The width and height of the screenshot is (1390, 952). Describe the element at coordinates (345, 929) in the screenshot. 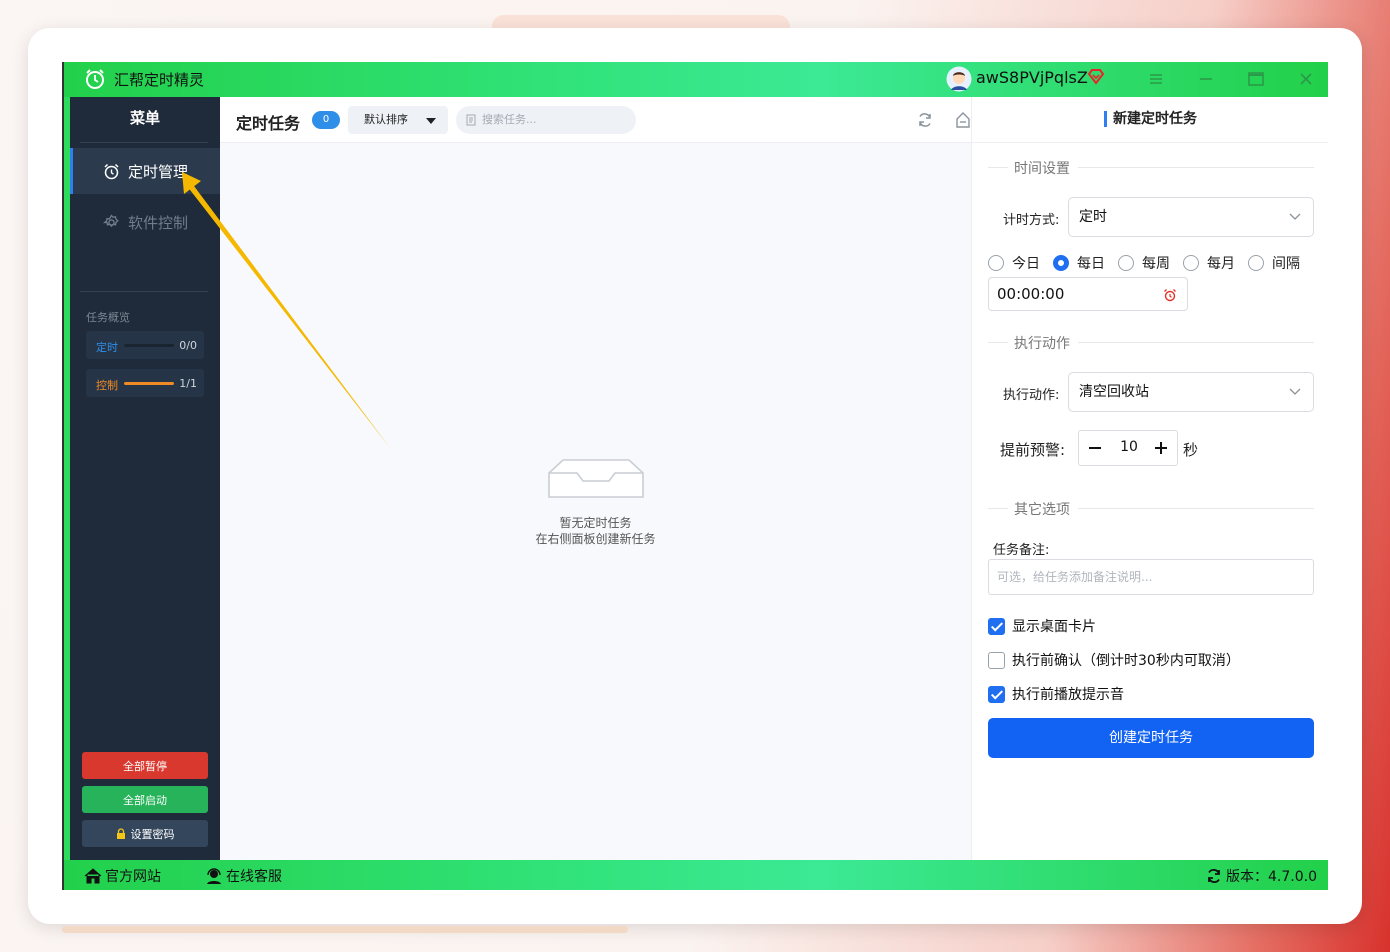

I see `background-decoration` at that location.